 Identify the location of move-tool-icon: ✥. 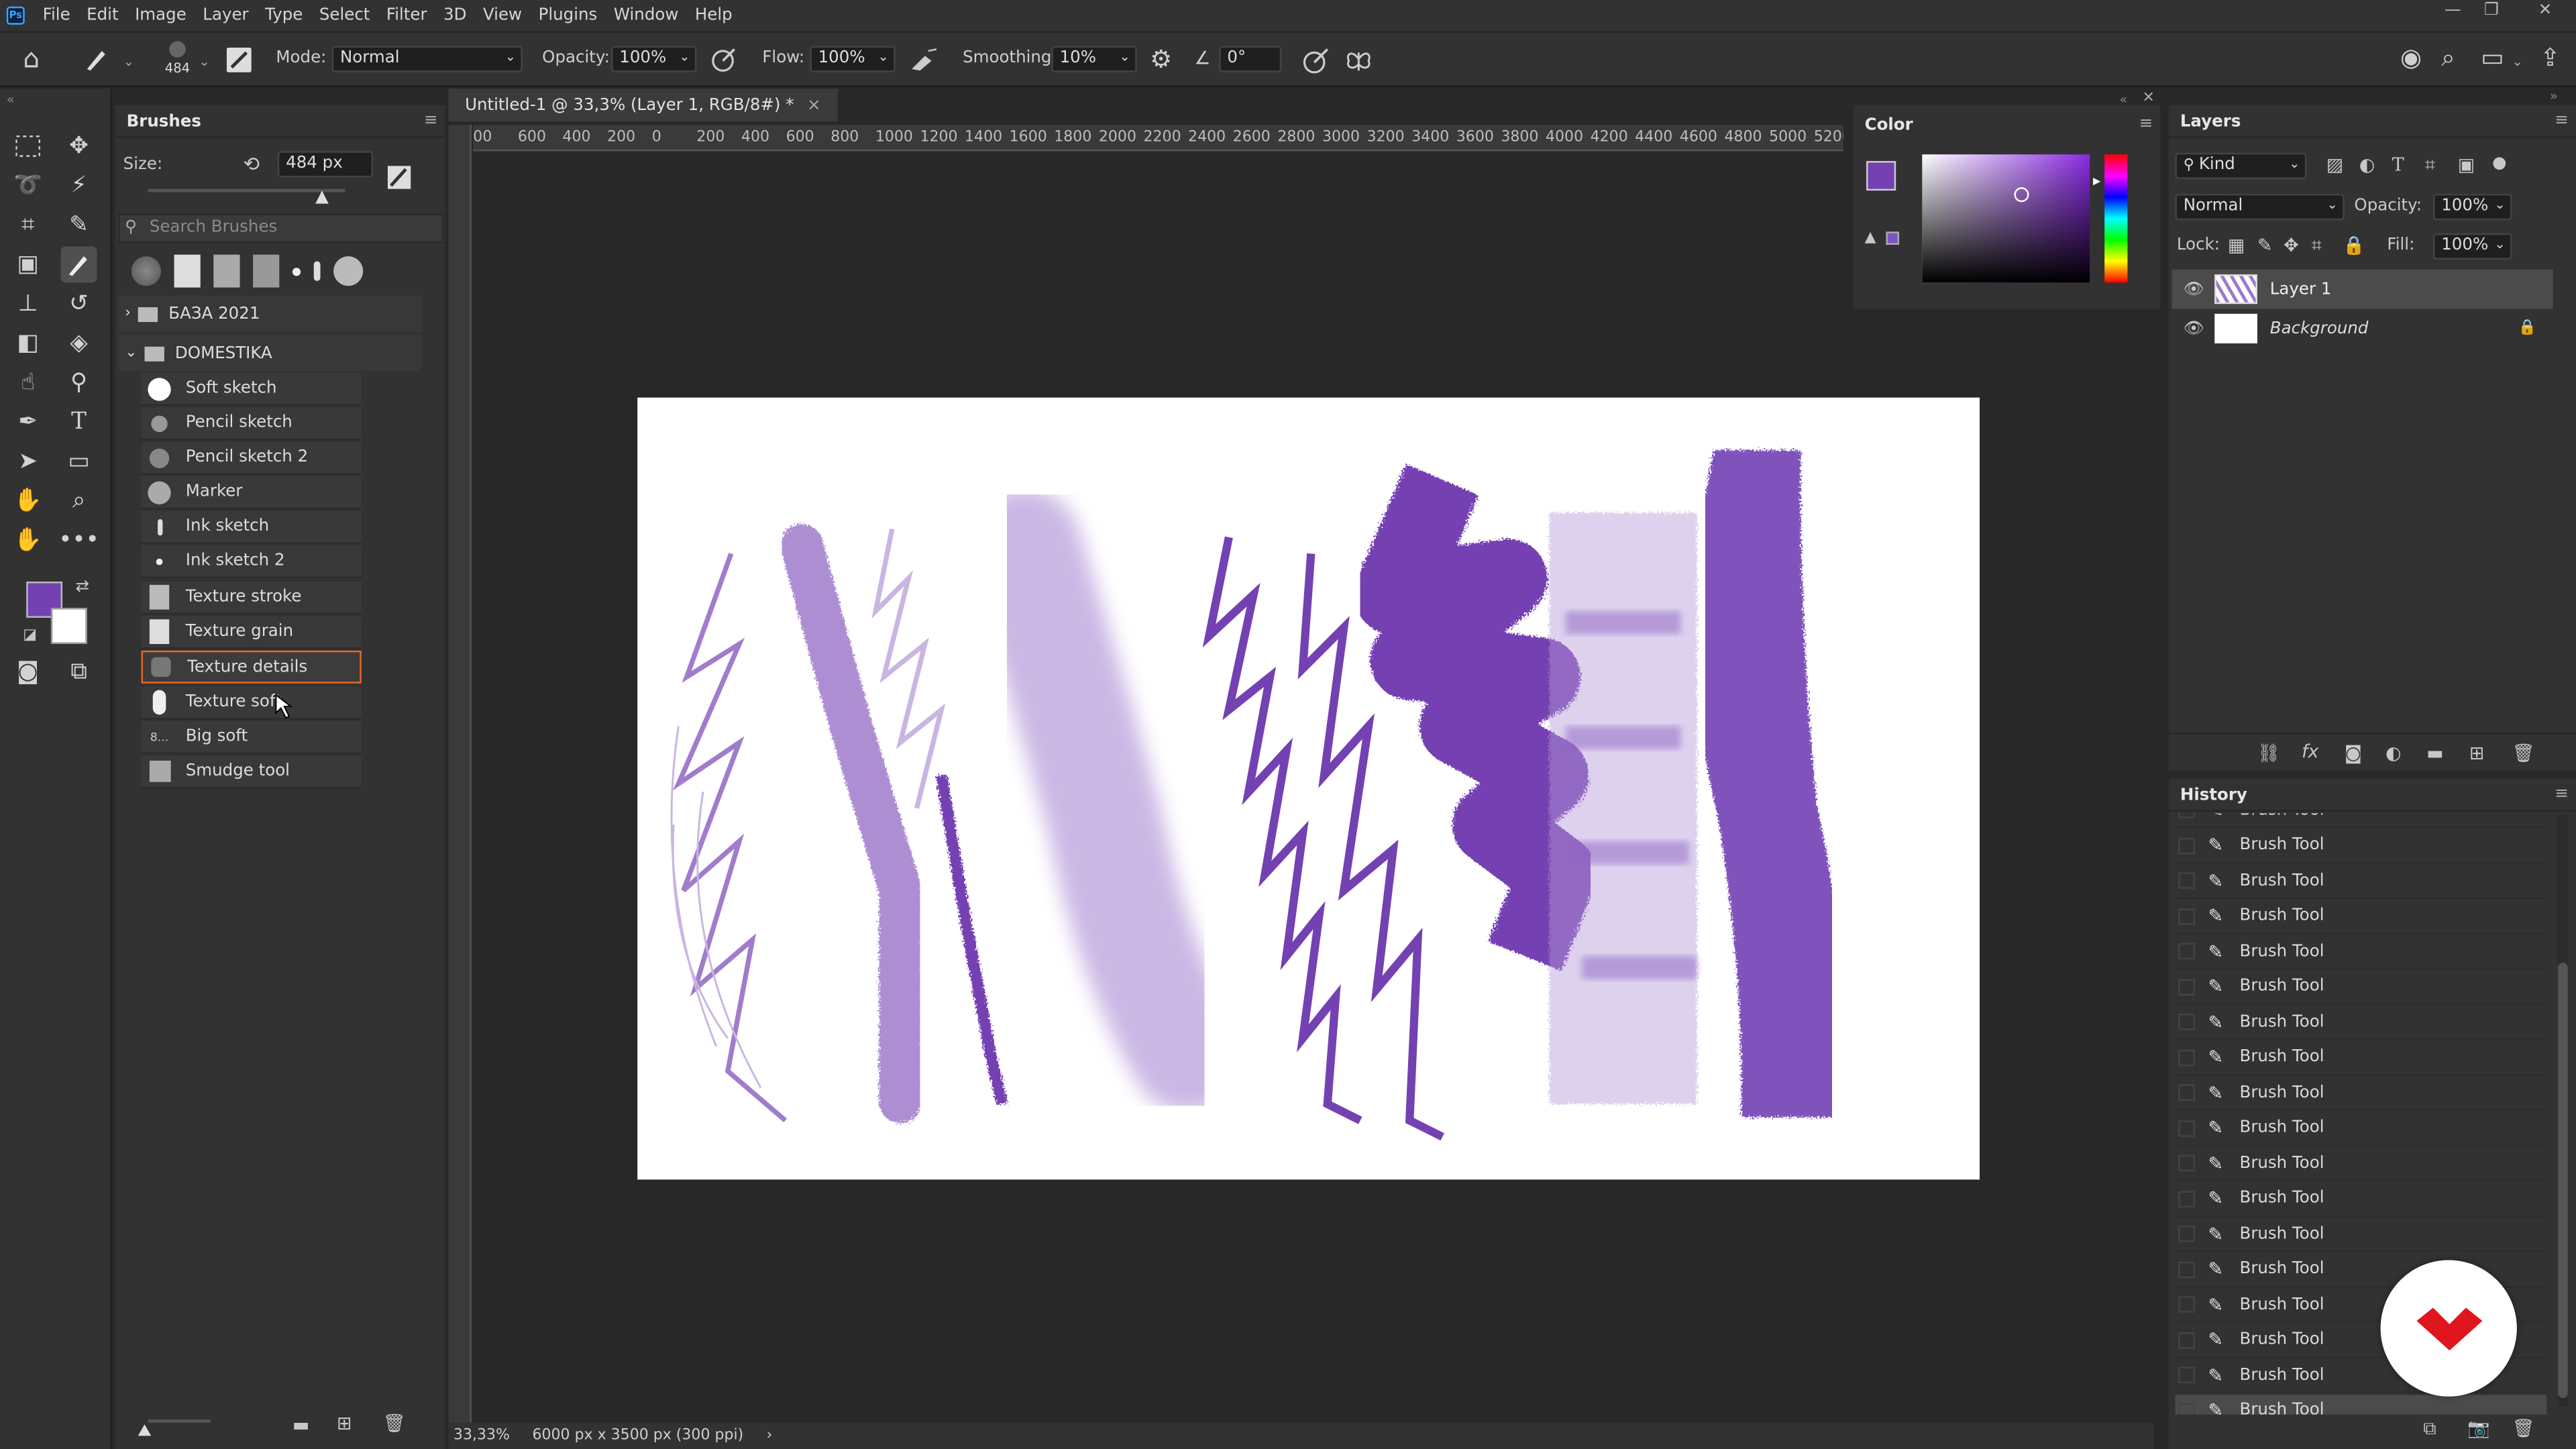
(79, 146).